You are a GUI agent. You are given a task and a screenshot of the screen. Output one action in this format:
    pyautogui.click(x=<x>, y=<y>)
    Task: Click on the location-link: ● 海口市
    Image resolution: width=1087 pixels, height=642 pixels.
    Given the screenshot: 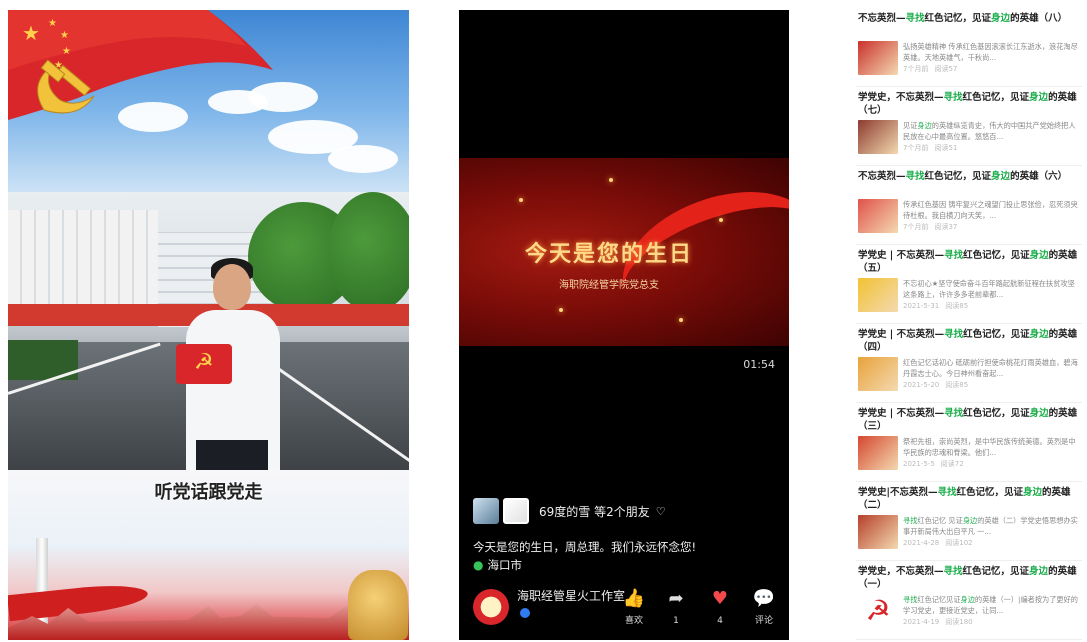 What is the action you would take?
    pyautogui.click(x=497, y=565)
    